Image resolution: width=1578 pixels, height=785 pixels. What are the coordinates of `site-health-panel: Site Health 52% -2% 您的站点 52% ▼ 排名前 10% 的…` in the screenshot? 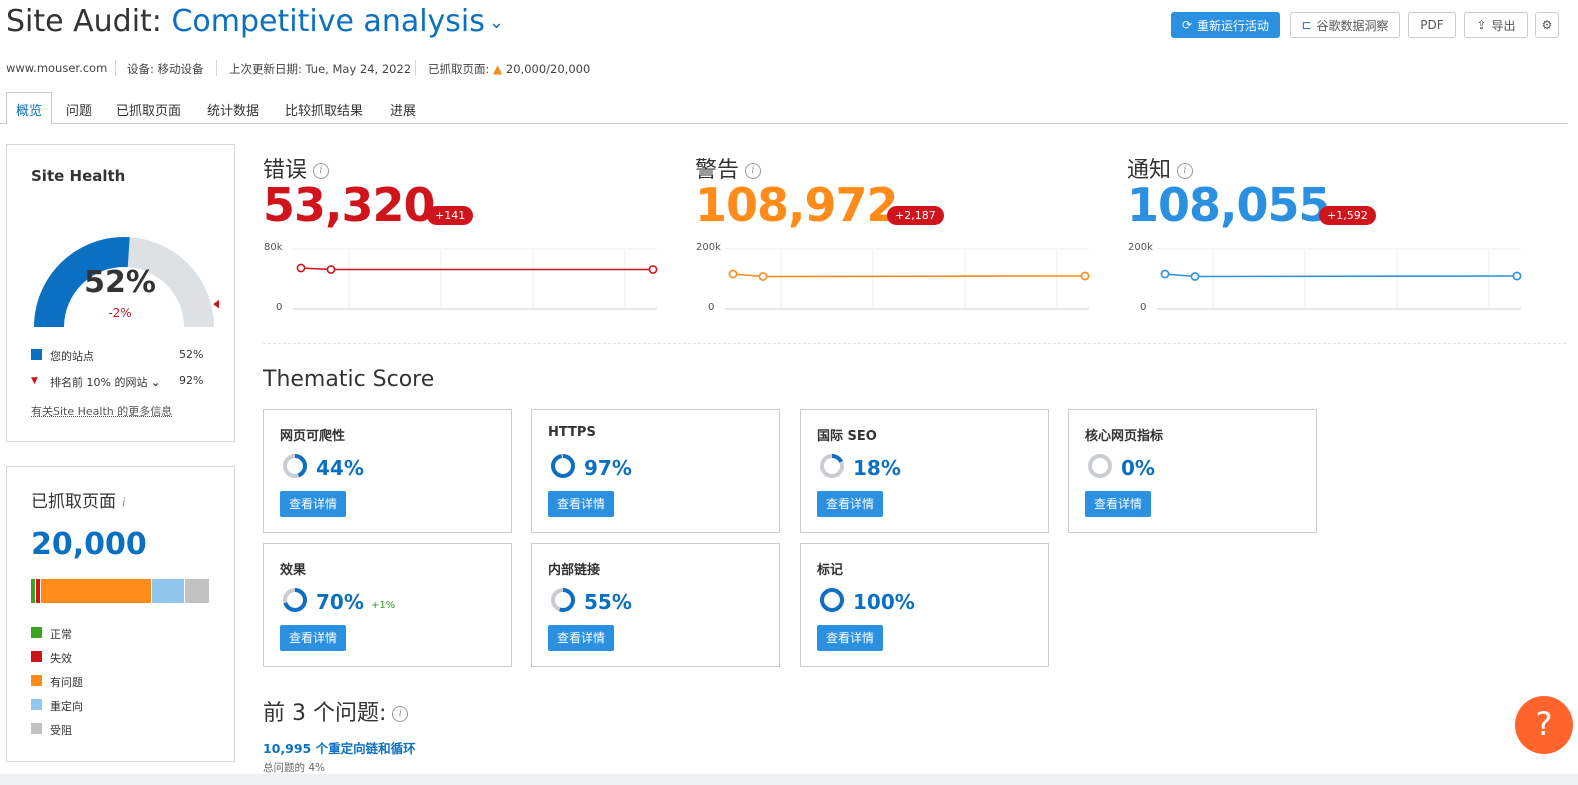 It's located at (120, 293).